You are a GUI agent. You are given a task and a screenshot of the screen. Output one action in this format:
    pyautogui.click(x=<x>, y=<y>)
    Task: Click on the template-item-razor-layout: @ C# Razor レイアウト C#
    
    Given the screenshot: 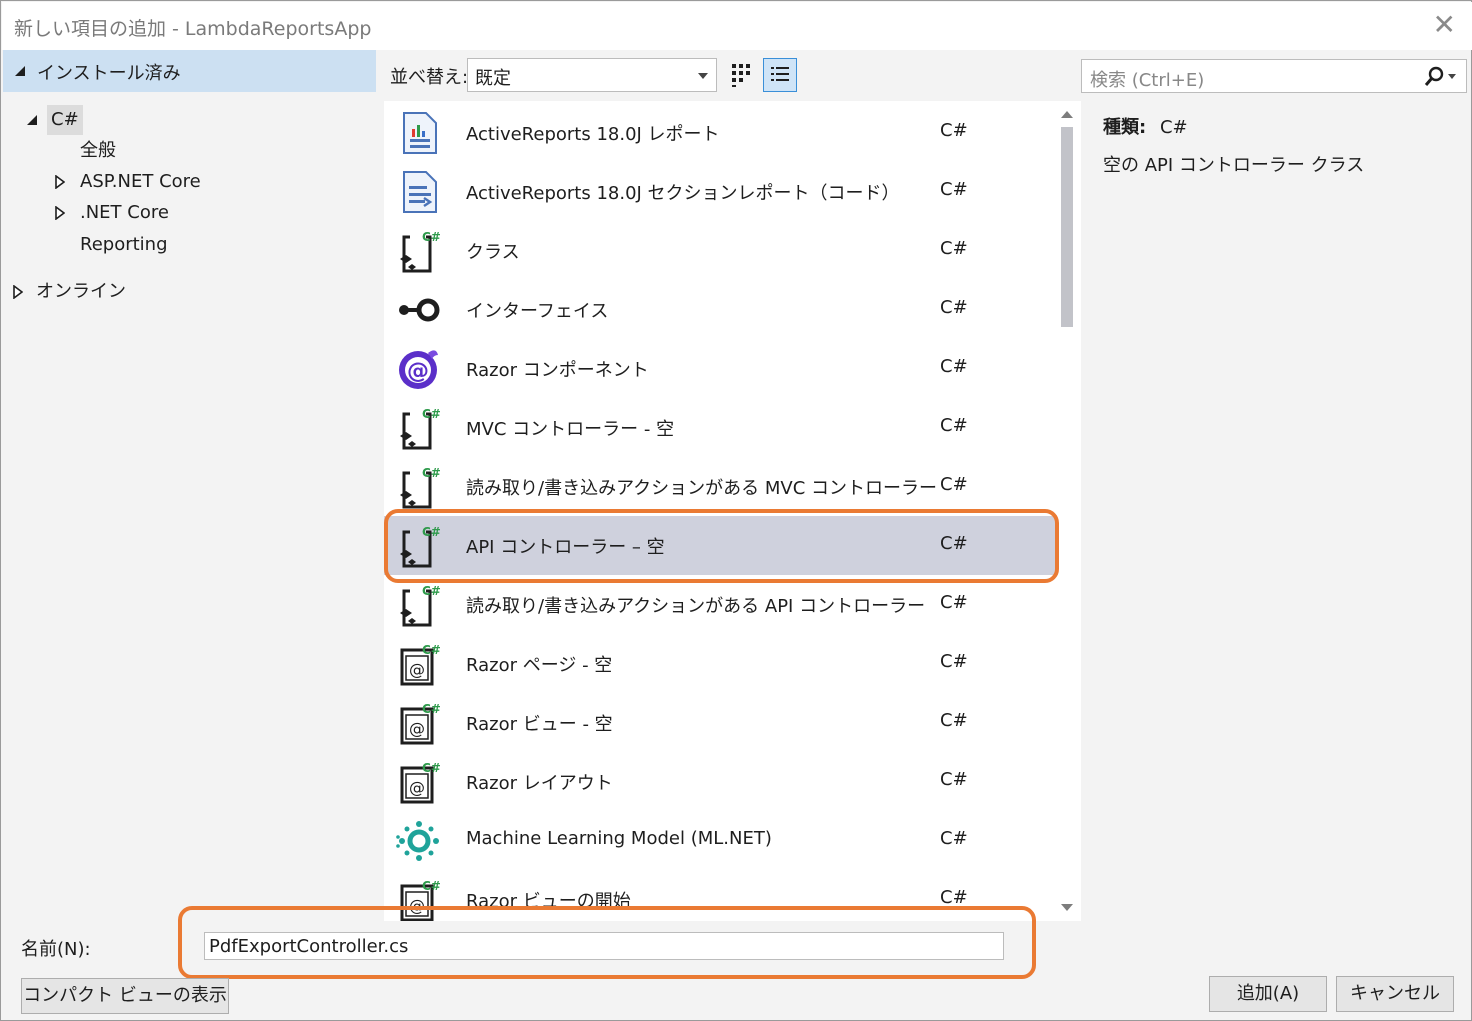 What is the action you would take?
    pyautogui.click(x=720, y=781)
    